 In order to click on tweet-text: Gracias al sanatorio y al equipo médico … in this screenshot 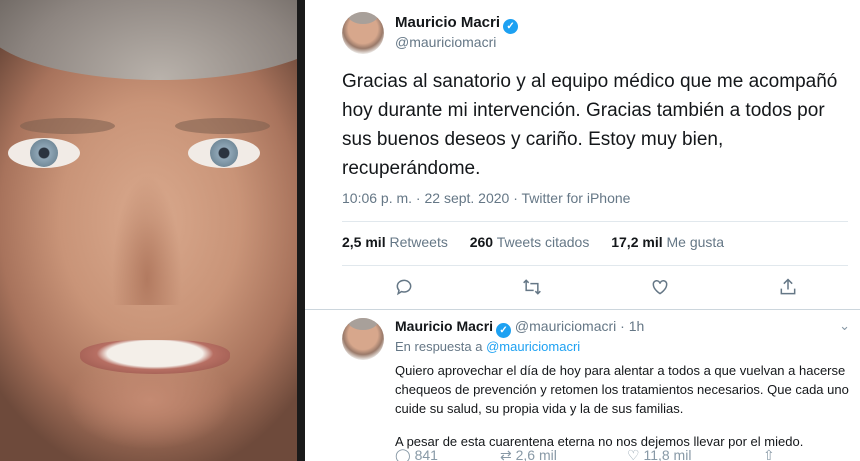, I will do `click(590, 125)`.